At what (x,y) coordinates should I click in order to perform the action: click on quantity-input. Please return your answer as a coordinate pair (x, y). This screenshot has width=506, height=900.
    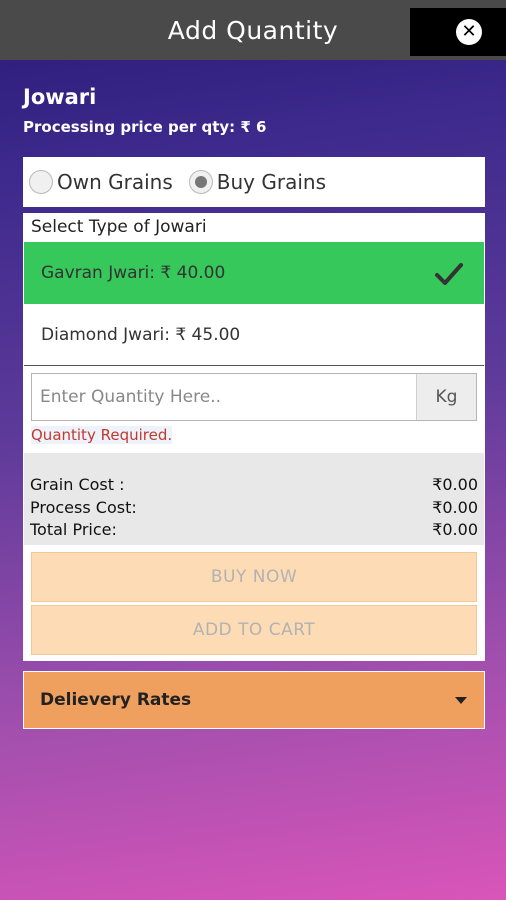
    Looking at the image, I should click on (224, 397).